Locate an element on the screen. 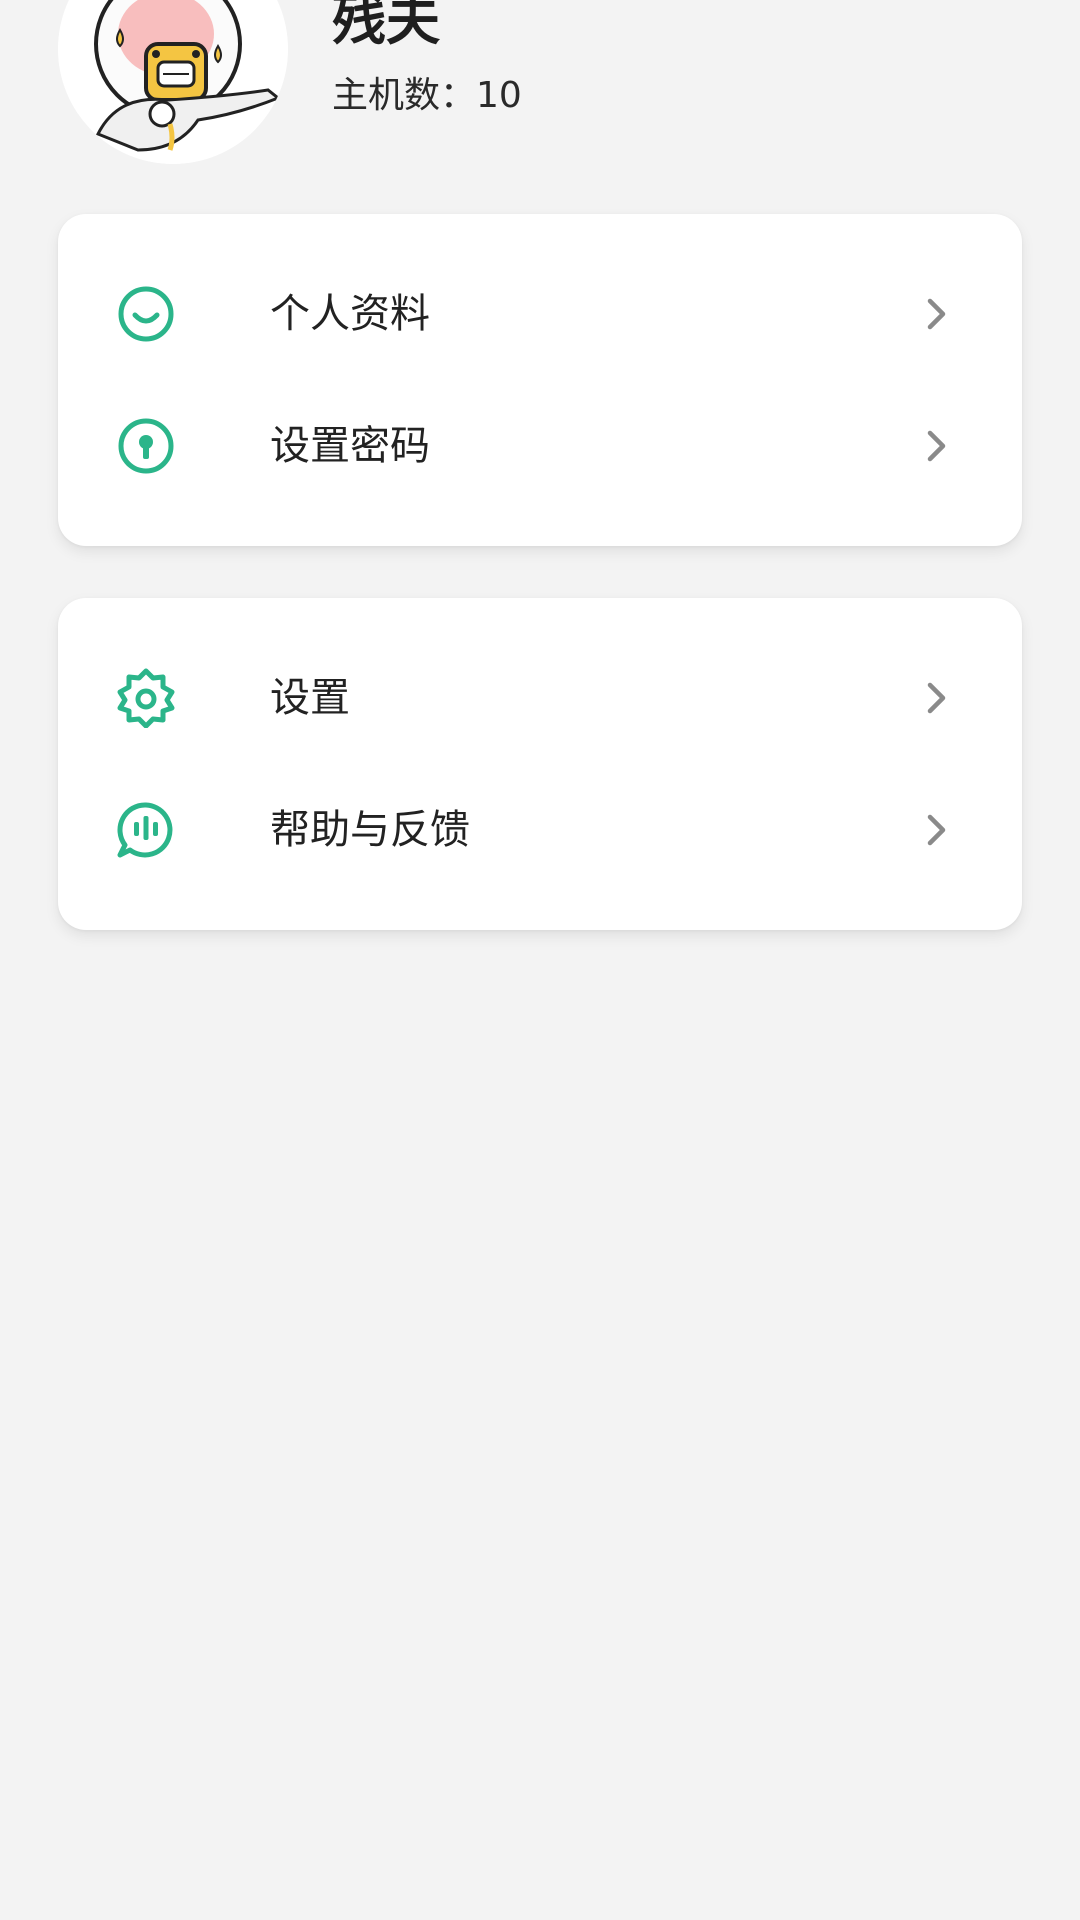  menu-label: 设置 is located at coordinates (310, 698).